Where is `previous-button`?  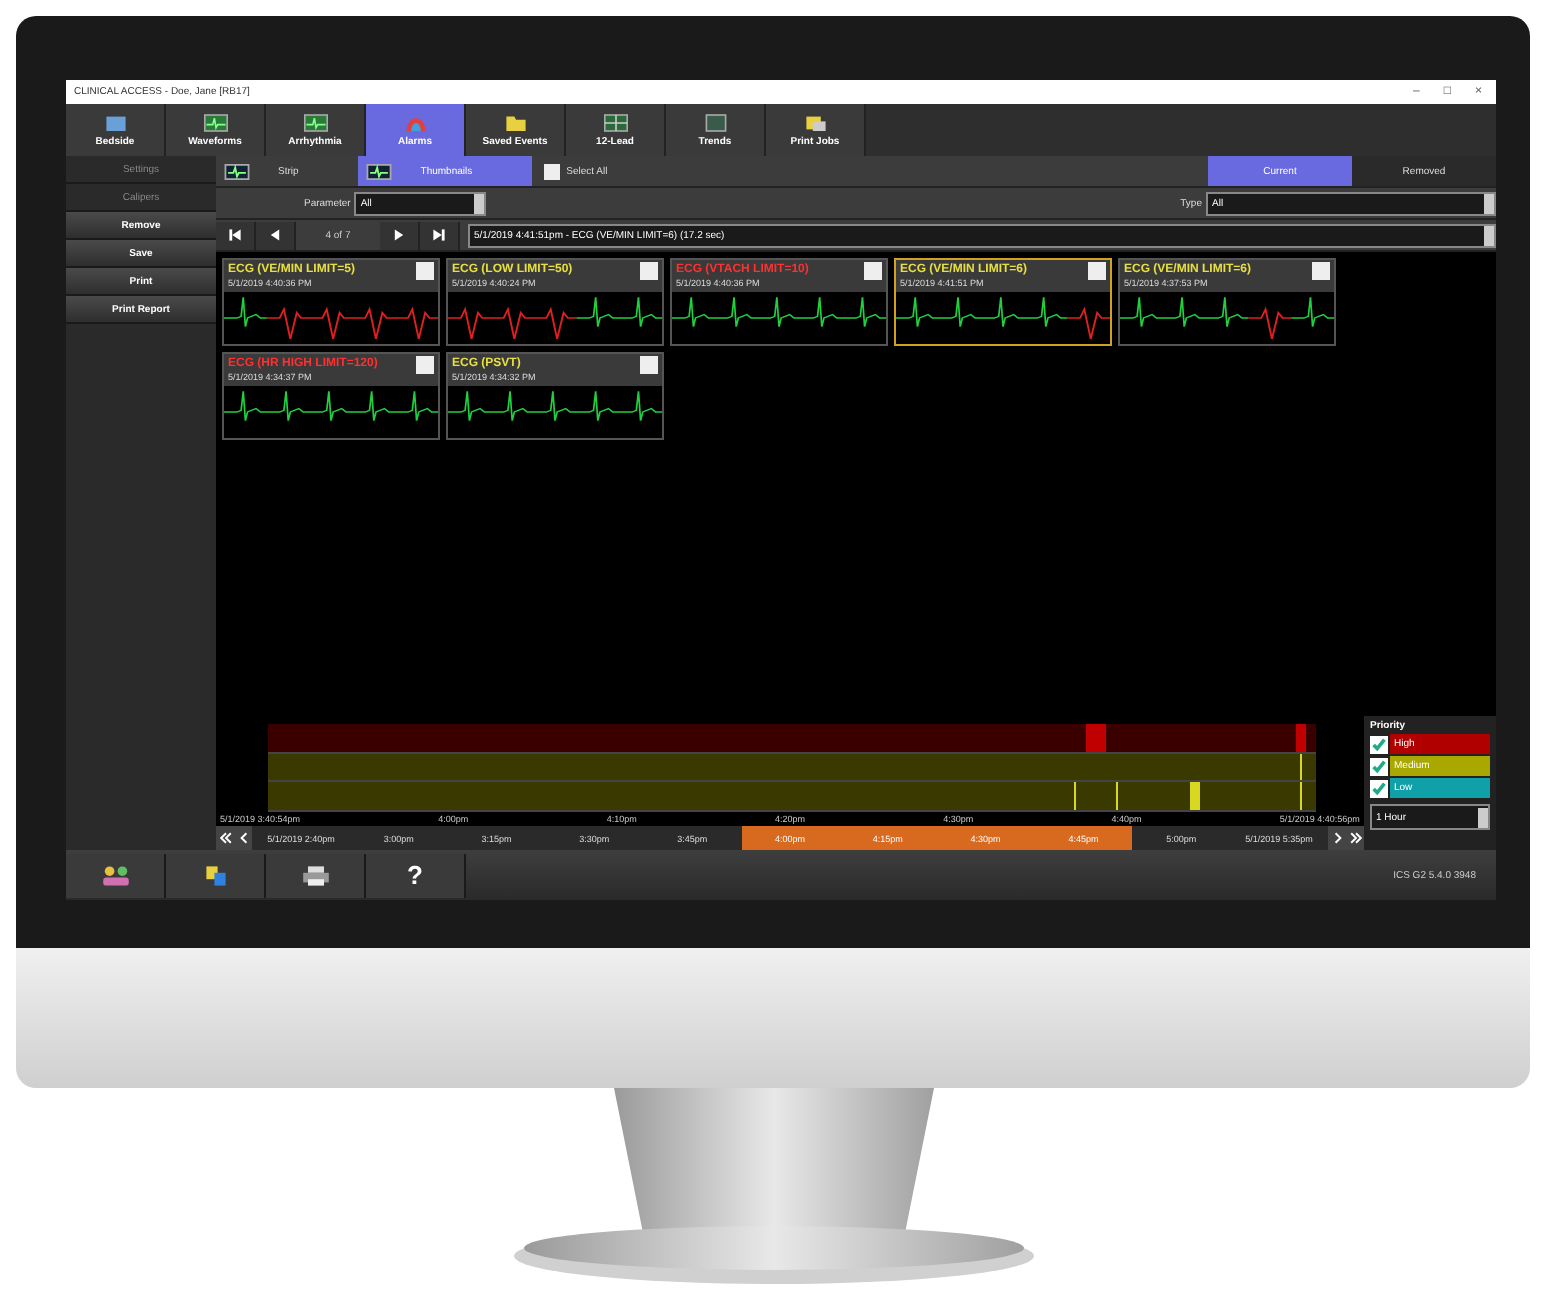
previous-button is located at coordinates (276, 235).